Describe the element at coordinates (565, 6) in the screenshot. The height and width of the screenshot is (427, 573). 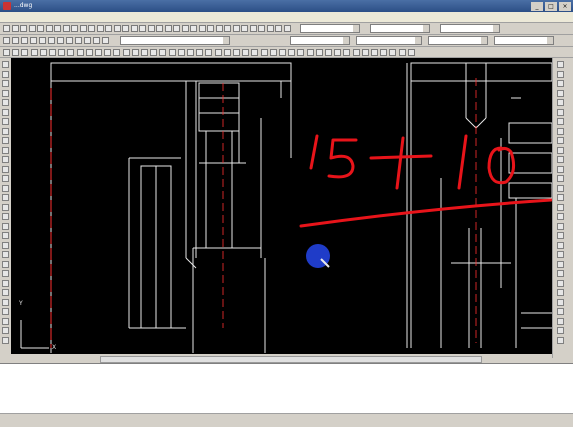
I see `close-button: ×` at that location.